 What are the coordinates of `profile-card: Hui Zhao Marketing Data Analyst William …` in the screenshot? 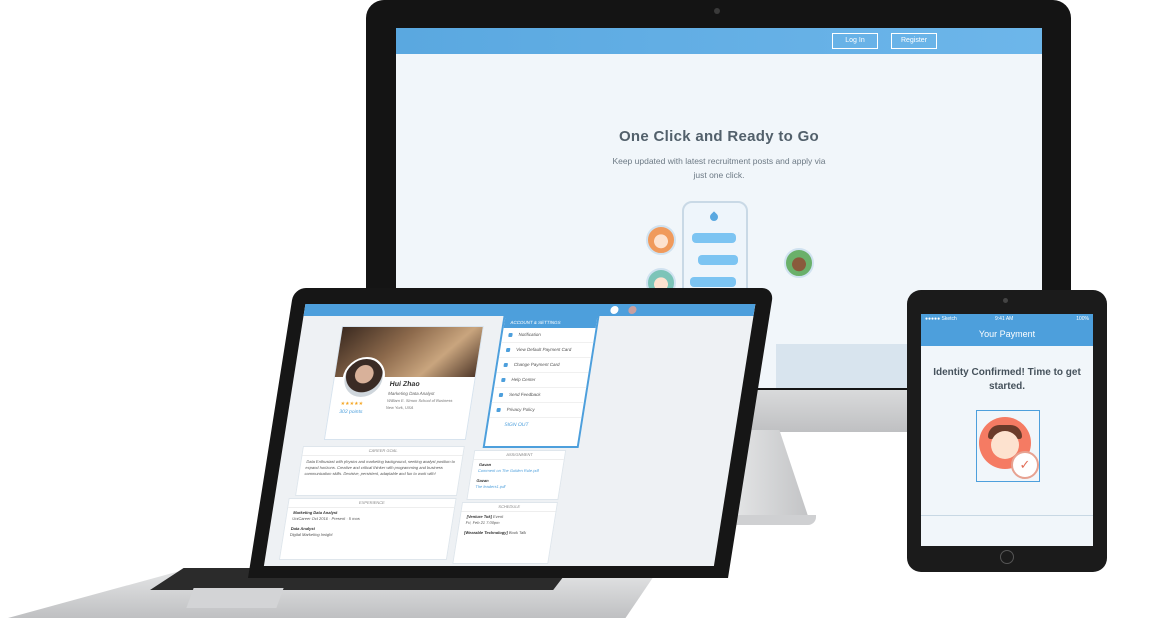 It's located at (403, 383).